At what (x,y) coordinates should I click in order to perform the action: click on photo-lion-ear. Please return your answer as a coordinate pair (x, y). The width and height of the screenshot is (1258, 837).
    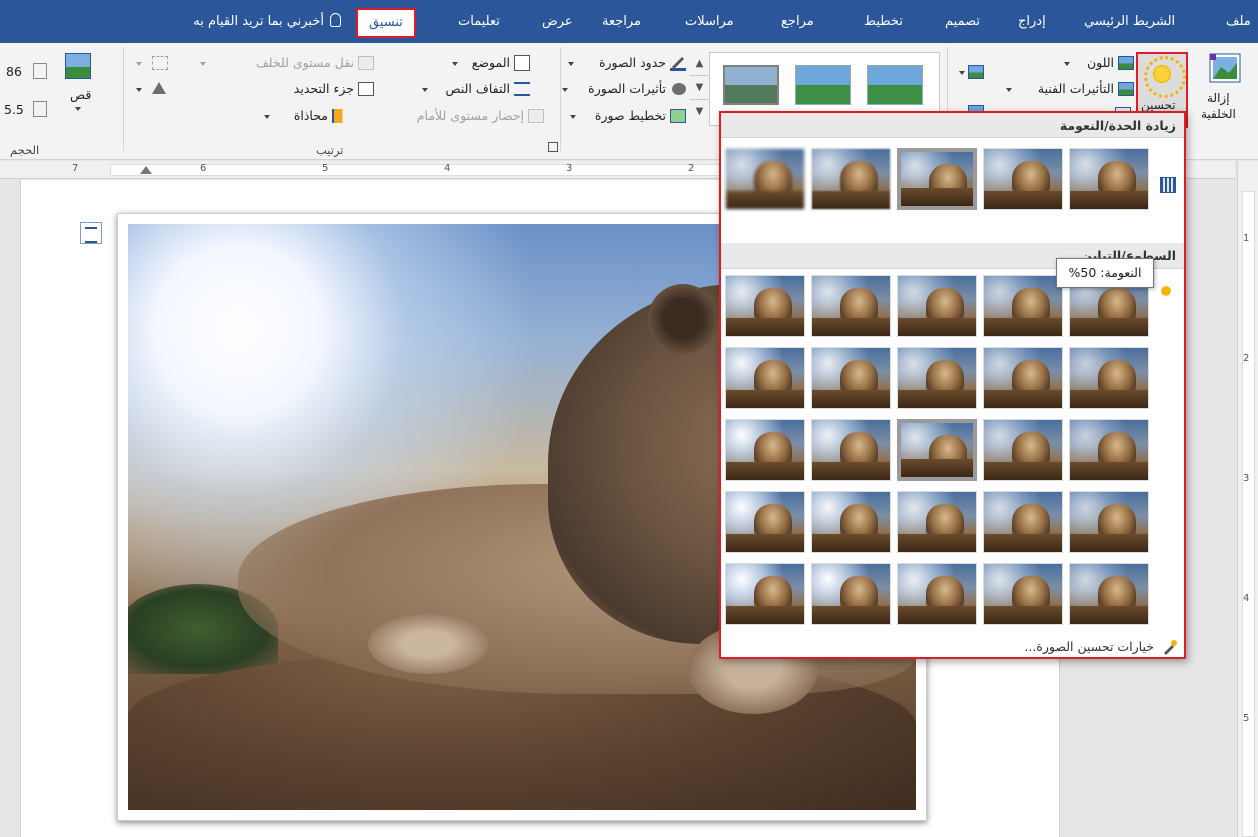
    Looking at the image, I should click on (683, 319).